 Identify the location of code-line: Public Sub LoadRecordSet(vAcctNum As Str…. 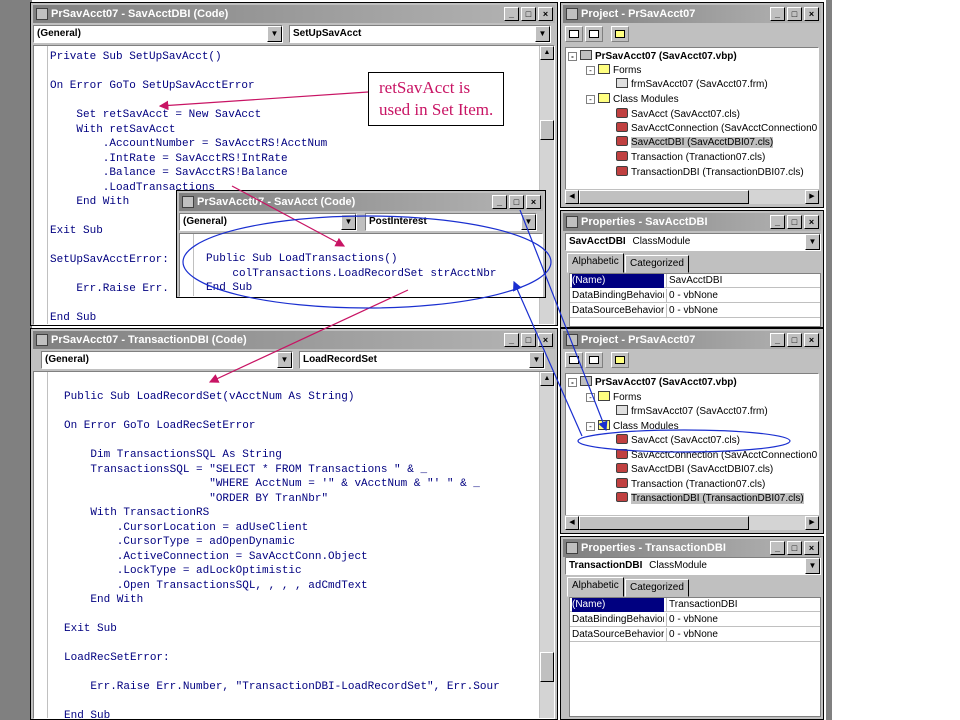
(282, 397).